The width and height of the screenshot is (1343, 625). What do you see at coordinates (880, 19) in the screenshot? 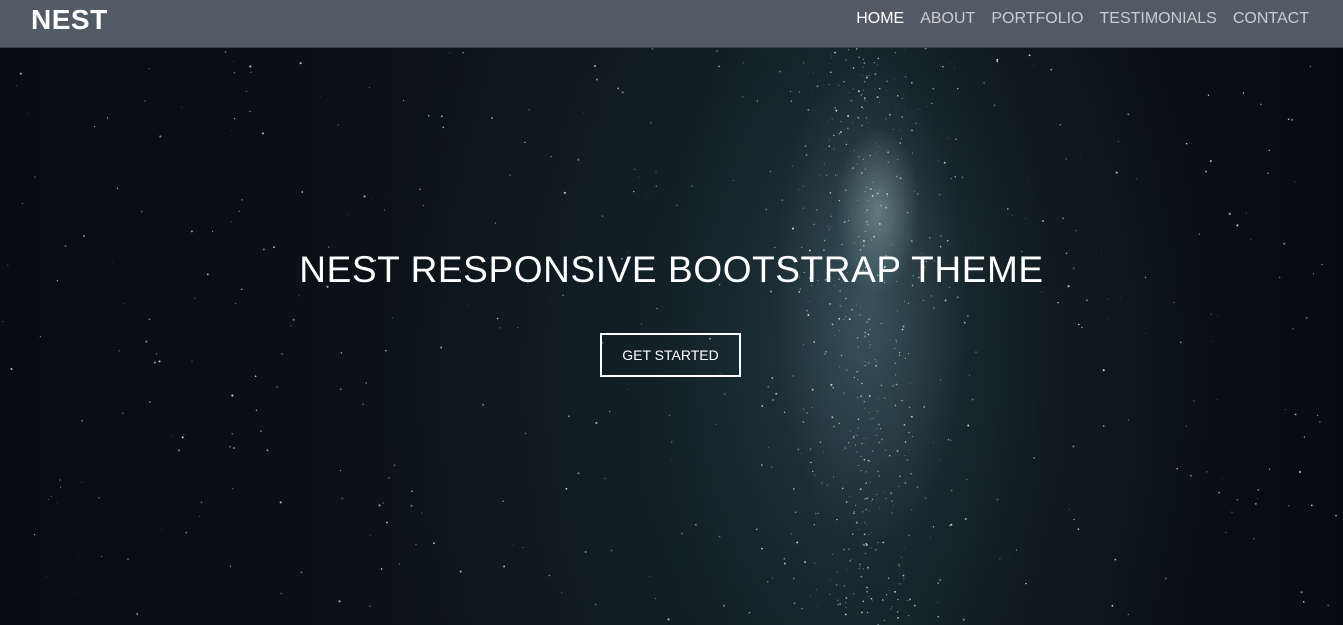
I see `nav-item-home: HOME` at bounding box center [880, 19].